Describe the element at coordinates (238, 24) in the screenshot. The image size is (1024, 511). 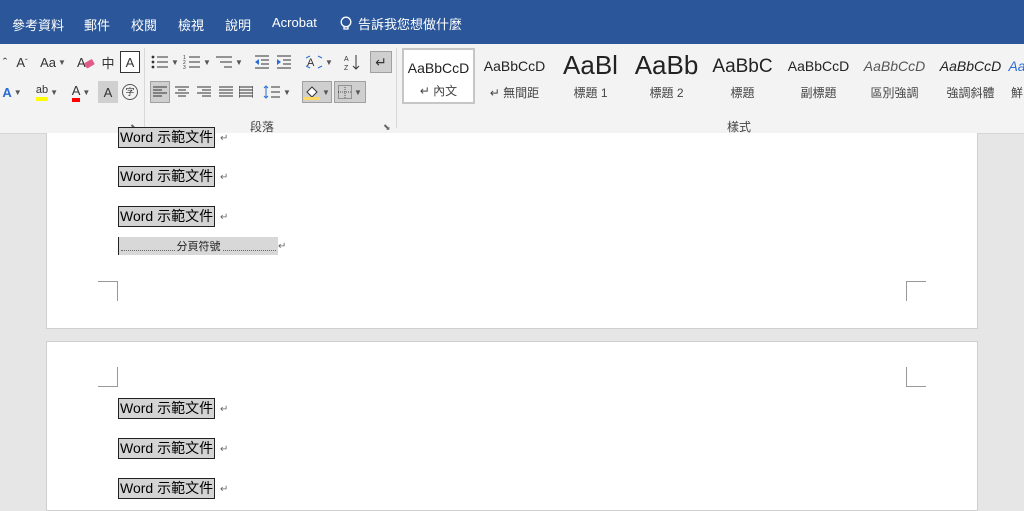
I see `tab-help: 說明` at that location.